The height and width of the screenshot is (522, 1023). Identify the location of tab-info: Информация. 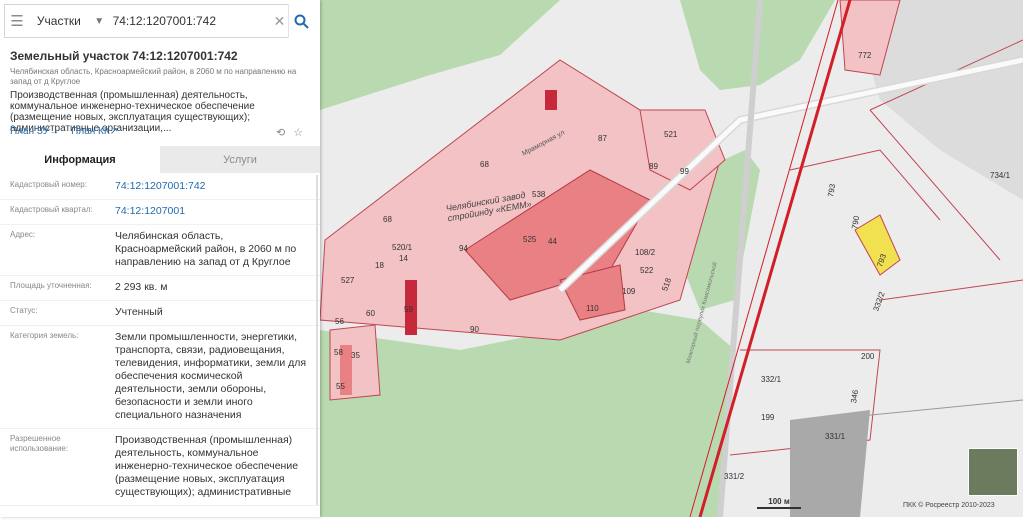
(80, 159).